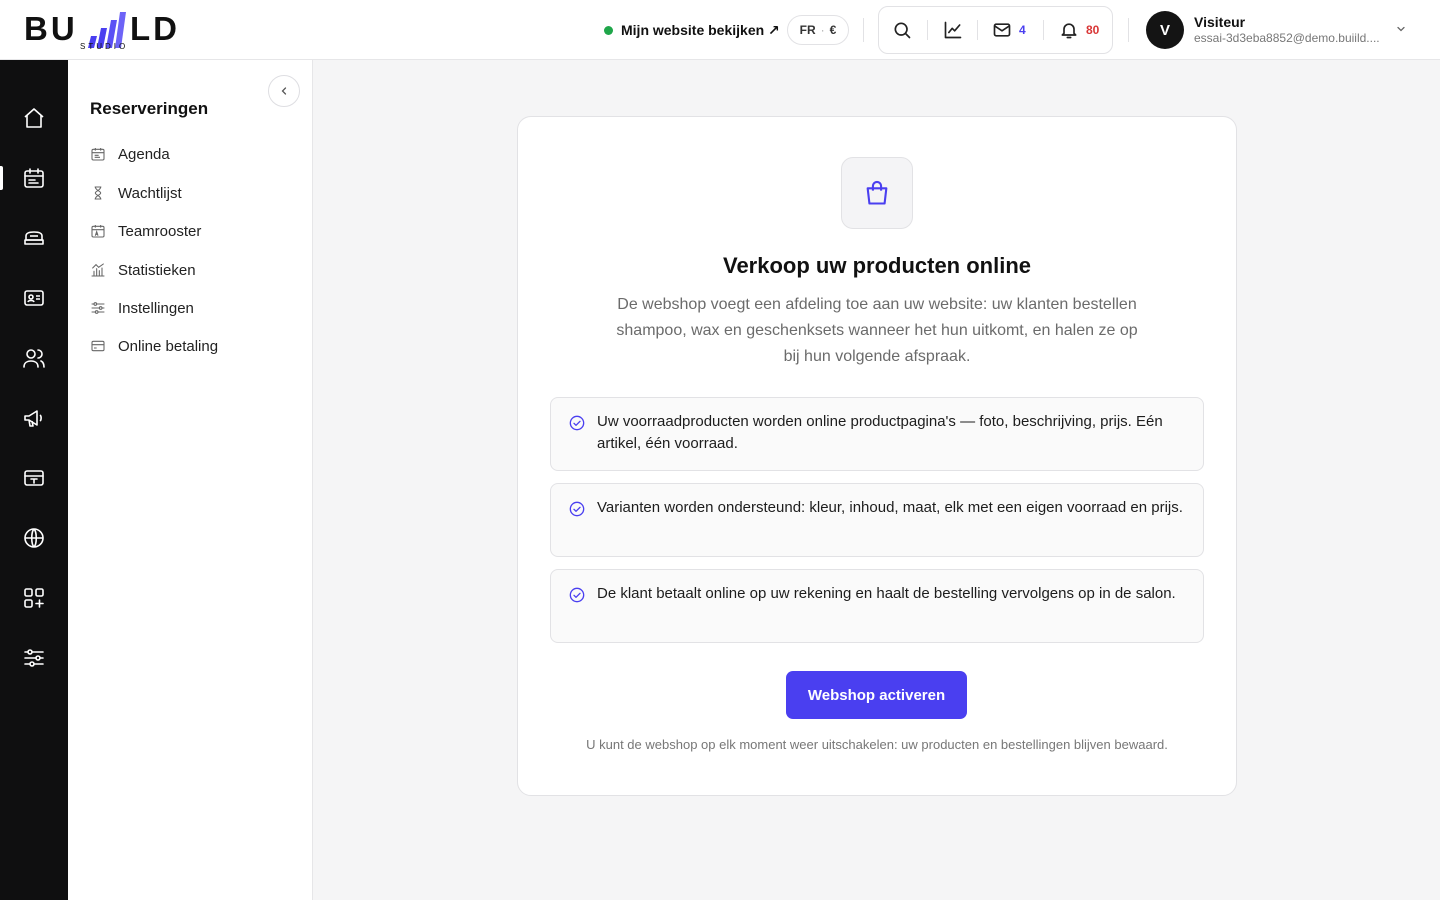 This screenshot has height=900, width=1440. I want to click on home-icon, so click(34, 118).